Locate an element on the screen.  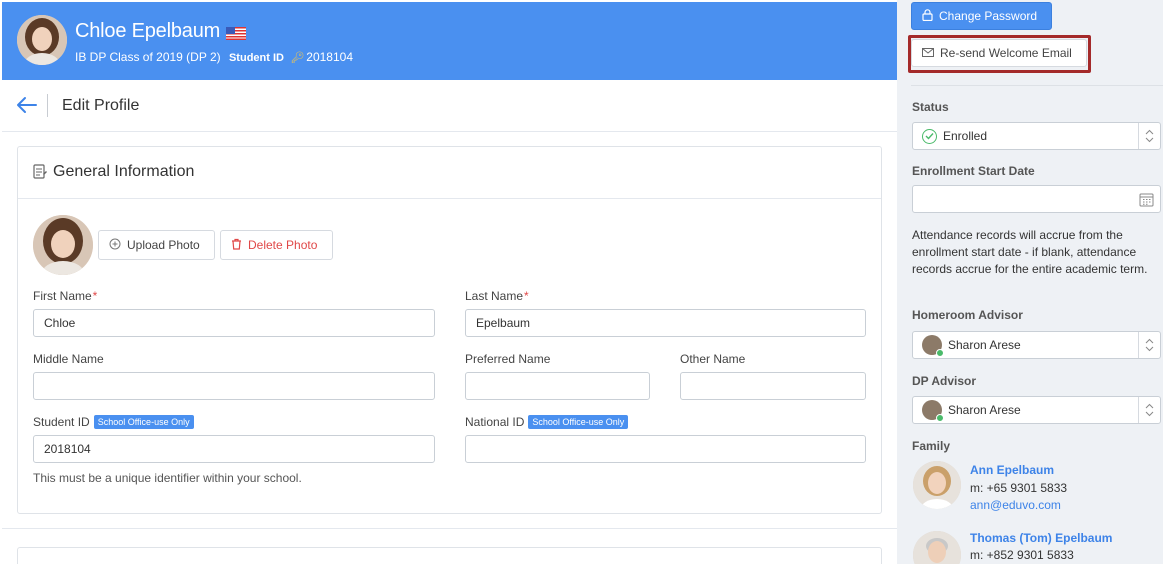
national-id-input is located at coordinates (665, 449).